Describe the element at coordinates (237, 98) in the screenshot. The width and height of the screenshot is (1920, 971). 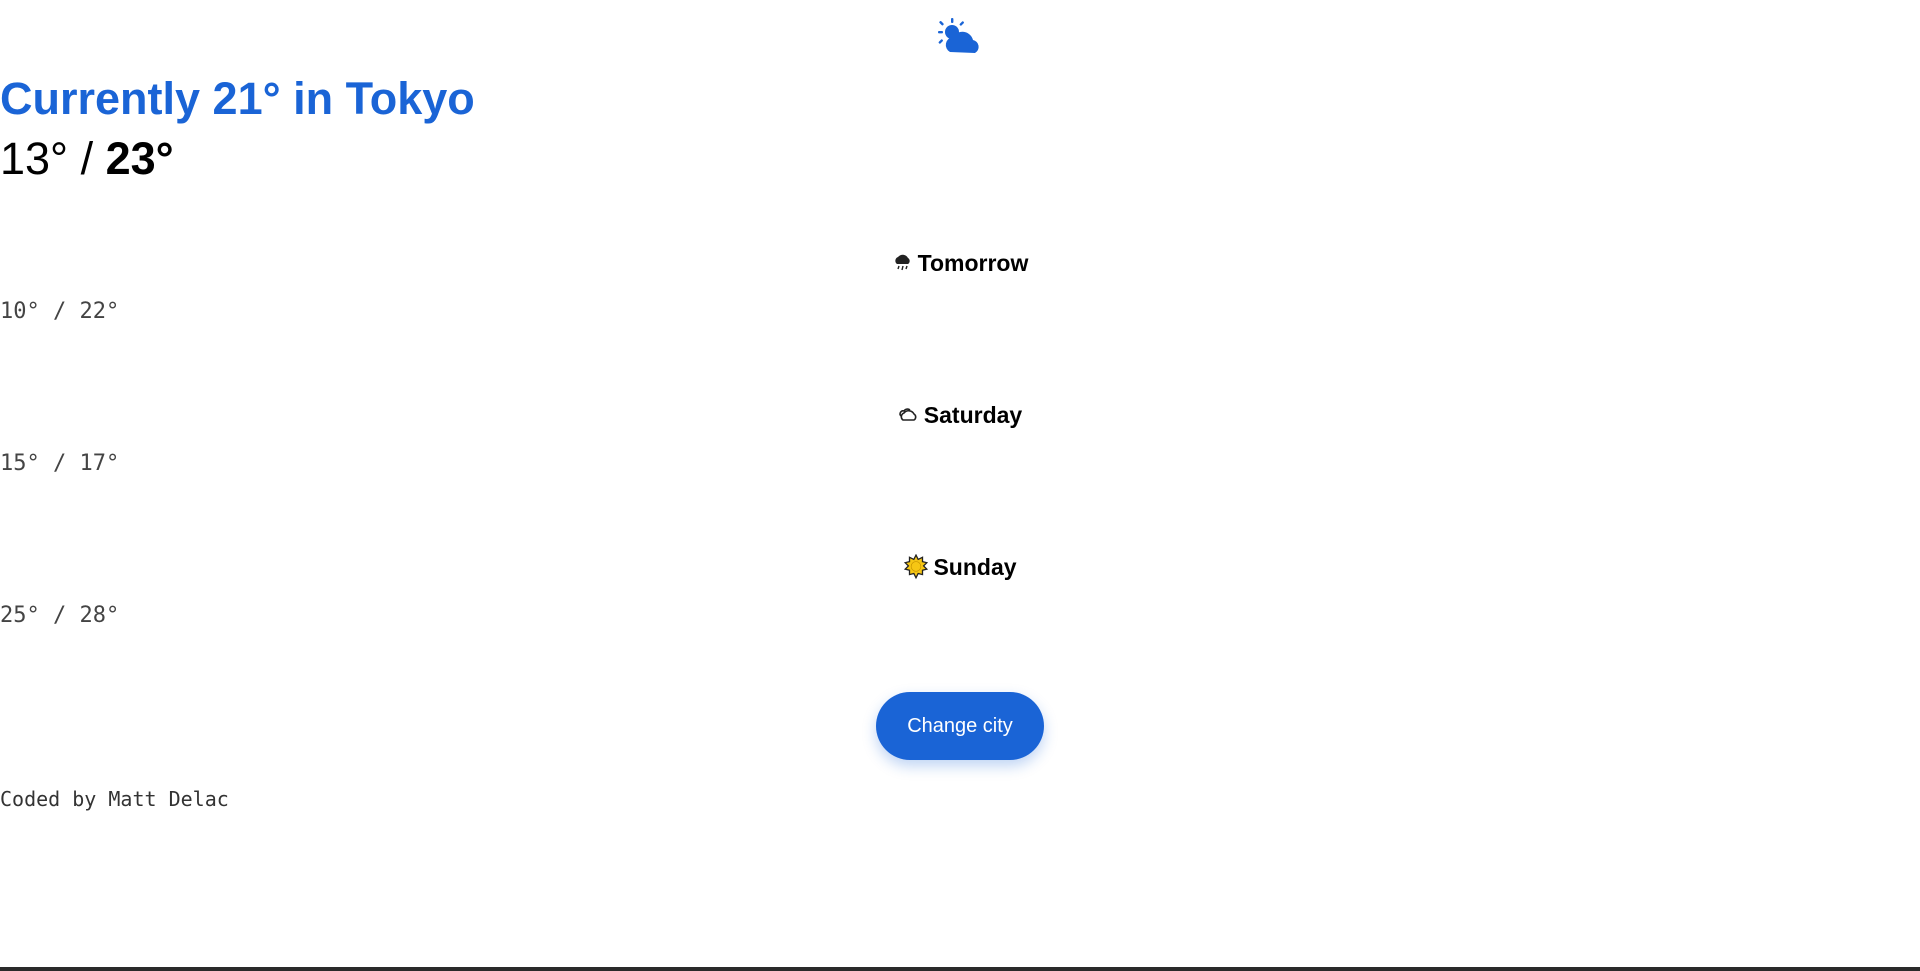
I see `page-title: Currently 21° in Tokyo` at that location.